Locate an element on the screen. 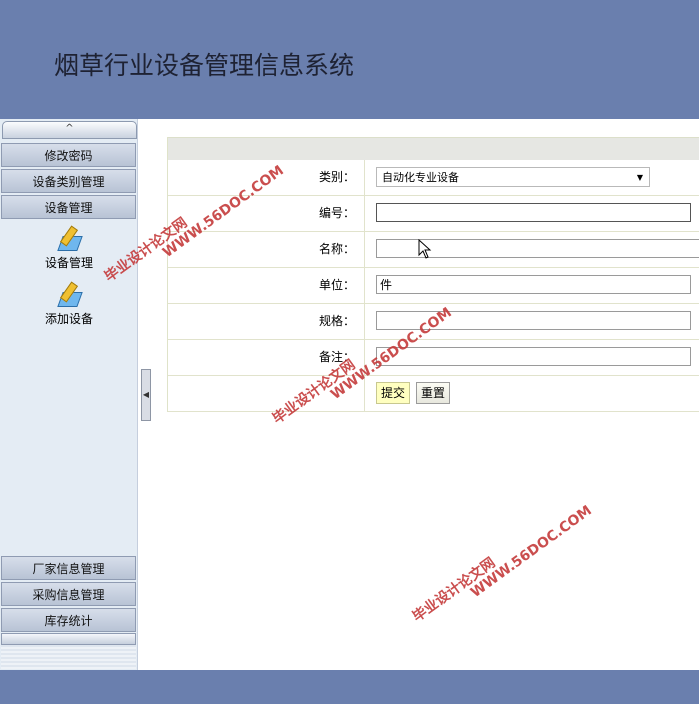 The width and height of the screenshot is (699, 704). category-select-value: 自动化专业设备 is located at coordinates (420, 177).